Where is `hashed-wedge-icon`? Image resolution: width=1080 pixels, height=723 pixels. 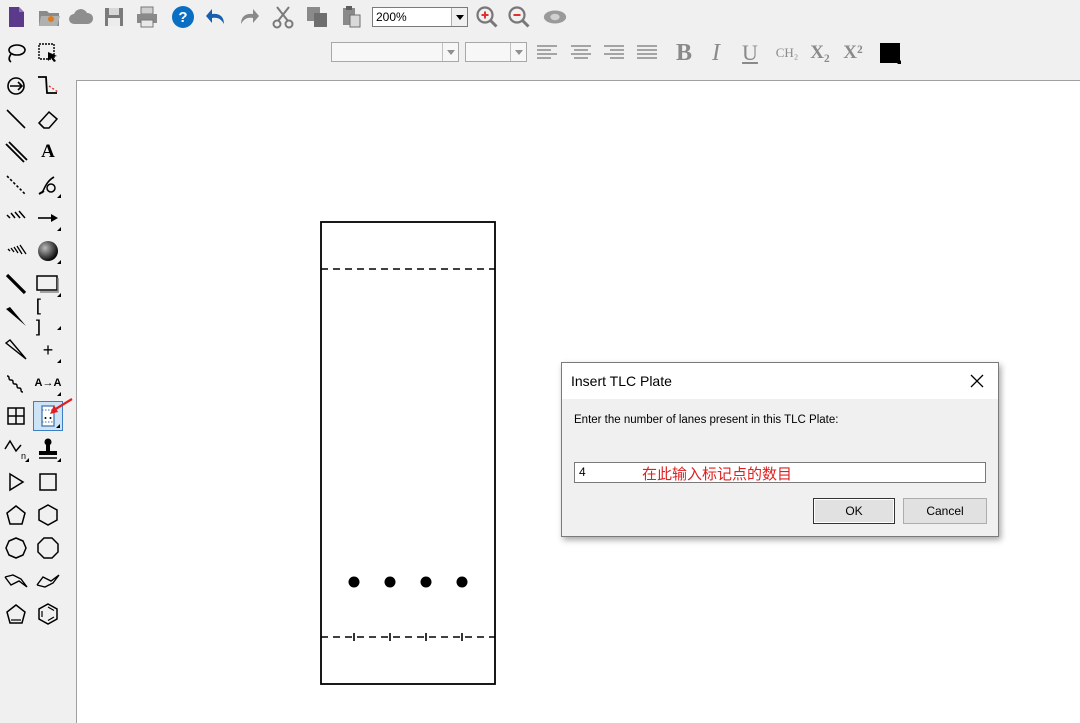 hashed-wedge-icon is located at coordinates (16, 251).